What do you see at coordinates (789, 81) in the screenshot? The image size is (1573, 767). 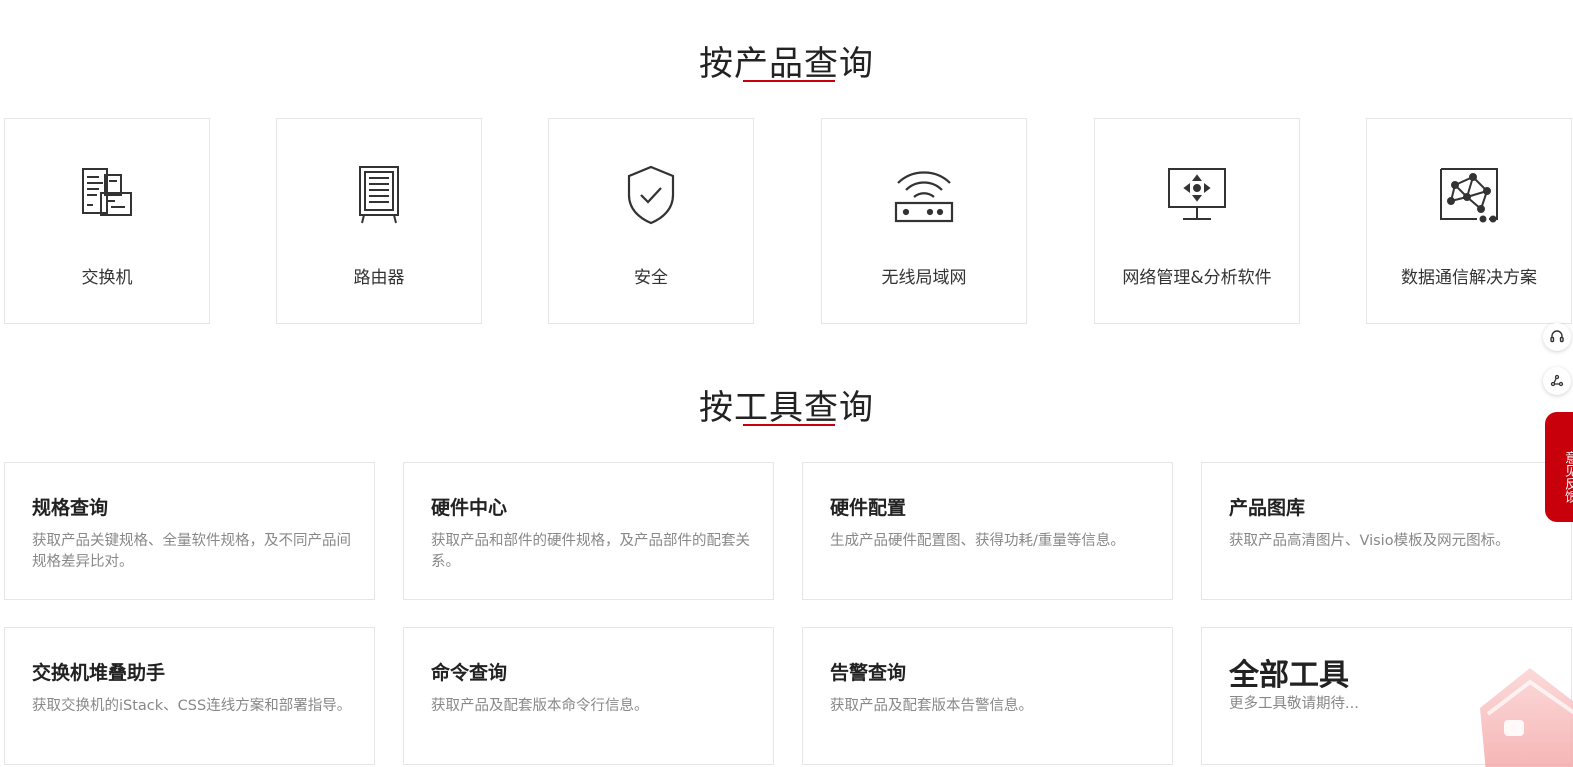 I see `product-title-underline` at bounding box center [789, 81].